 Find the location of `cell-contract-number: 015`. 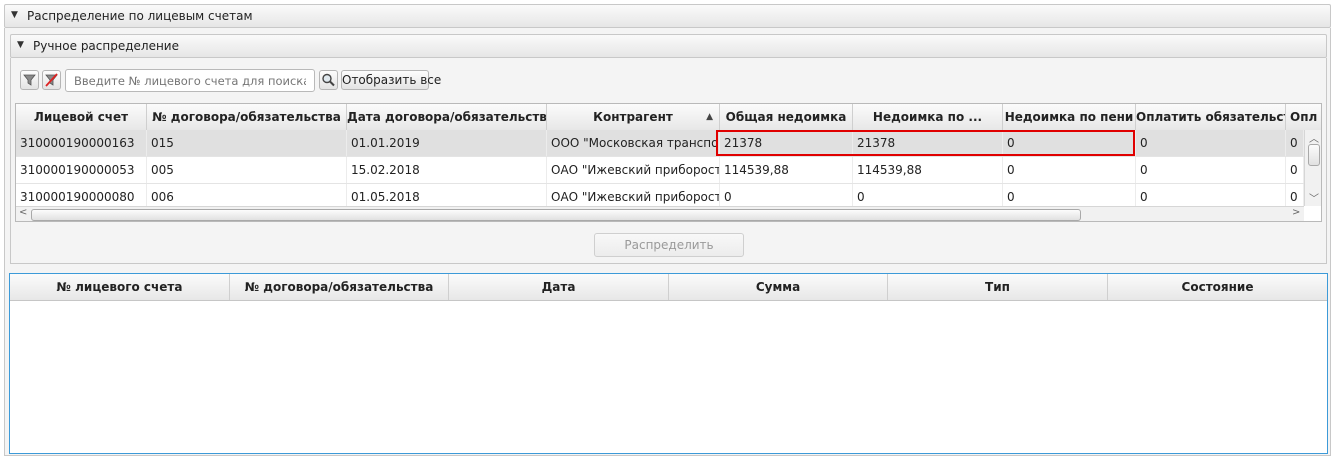

cell-contract-number: 015 is located at coordinates (247, 143).